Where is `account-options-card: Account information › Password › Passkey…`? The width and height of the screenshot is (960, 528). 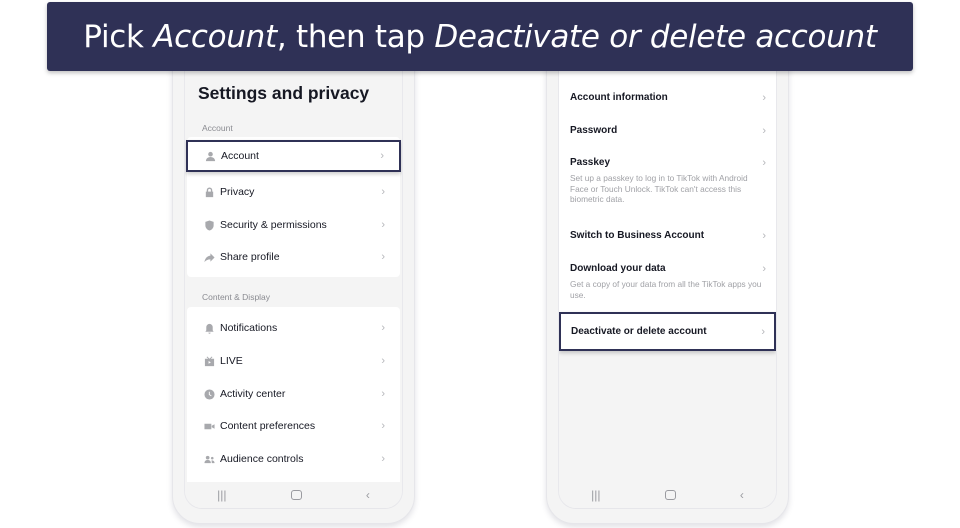 account-options-card: Account information › Password › Passkey… is located at coordinates (667, 179).